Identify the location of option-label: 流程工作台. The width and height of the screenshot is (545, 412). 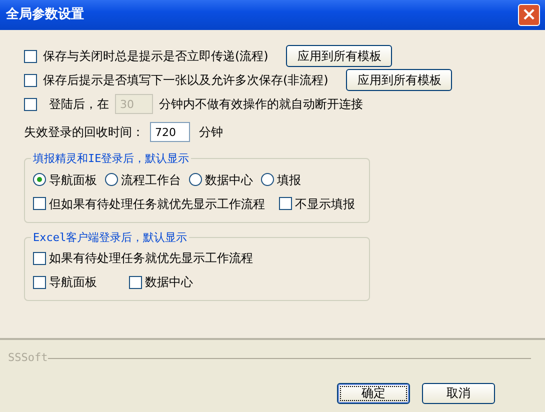
(151, 180).